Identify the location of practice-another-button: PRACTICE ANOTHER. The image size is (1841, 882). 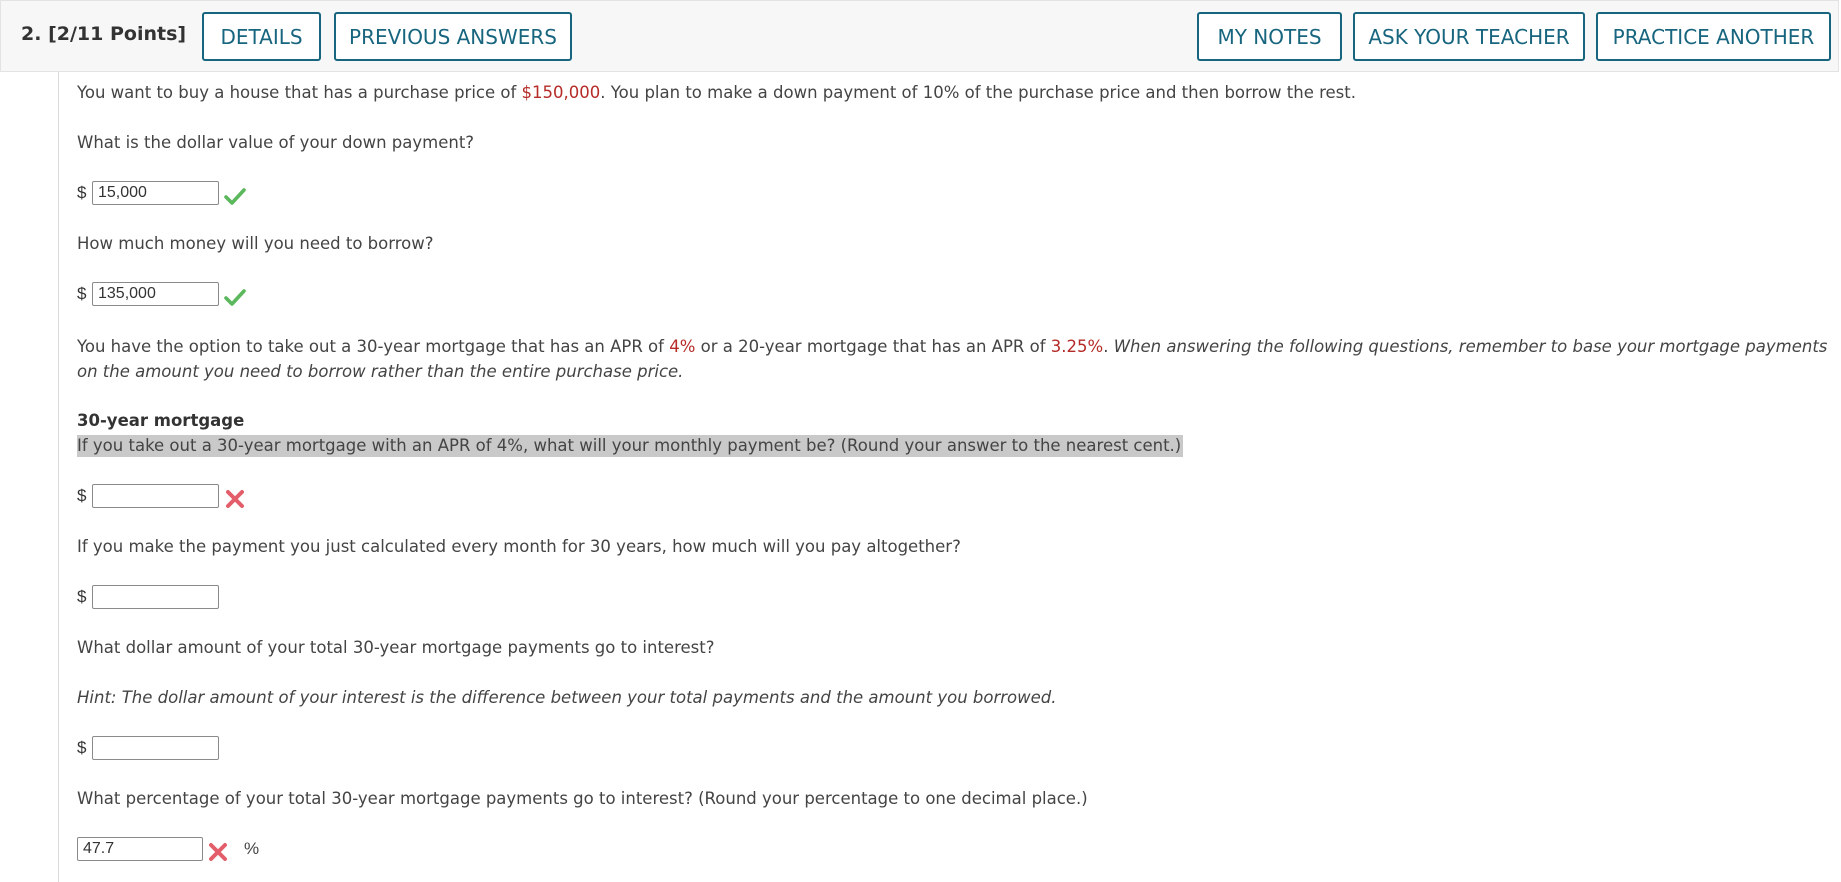
(1713, 36).